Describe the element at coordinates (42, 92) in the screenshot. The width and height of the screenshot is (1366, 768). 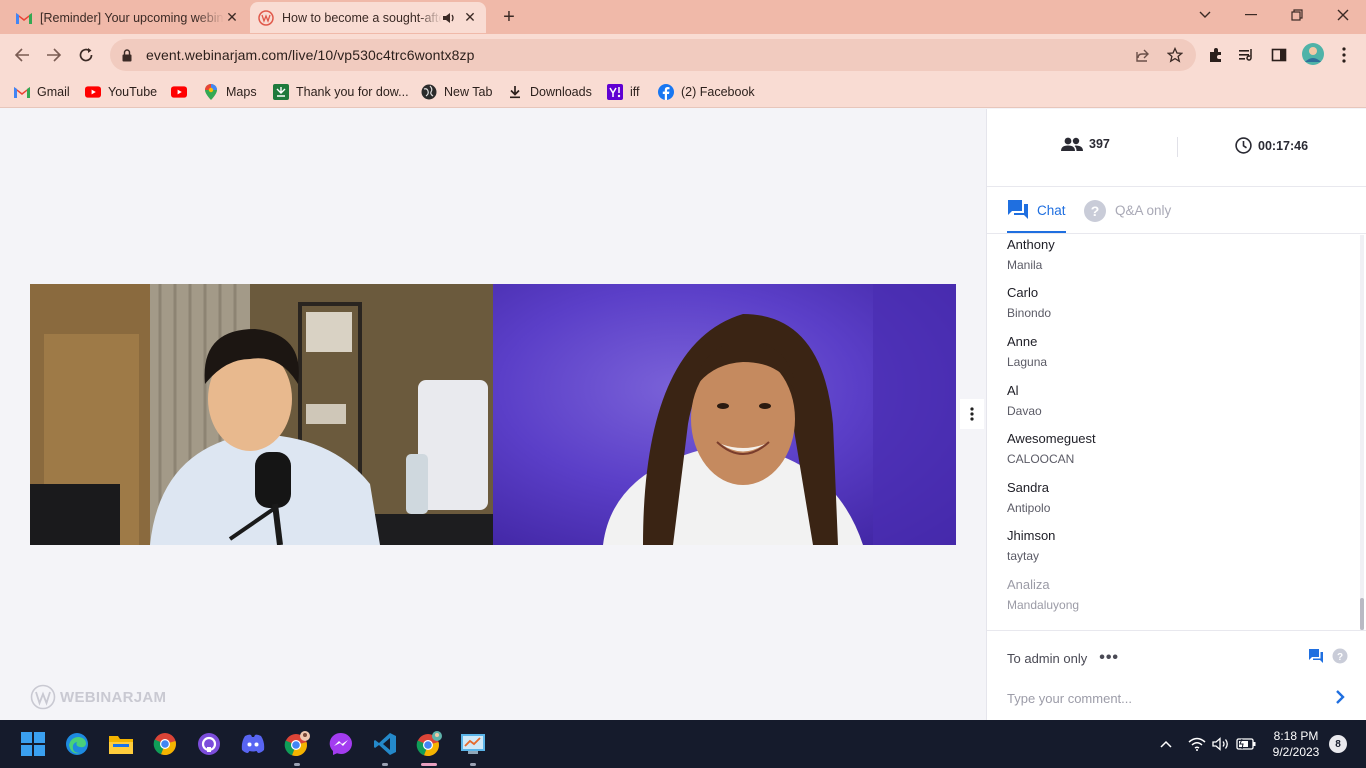
I see `bookmark-gmail: Gmail` at that location.